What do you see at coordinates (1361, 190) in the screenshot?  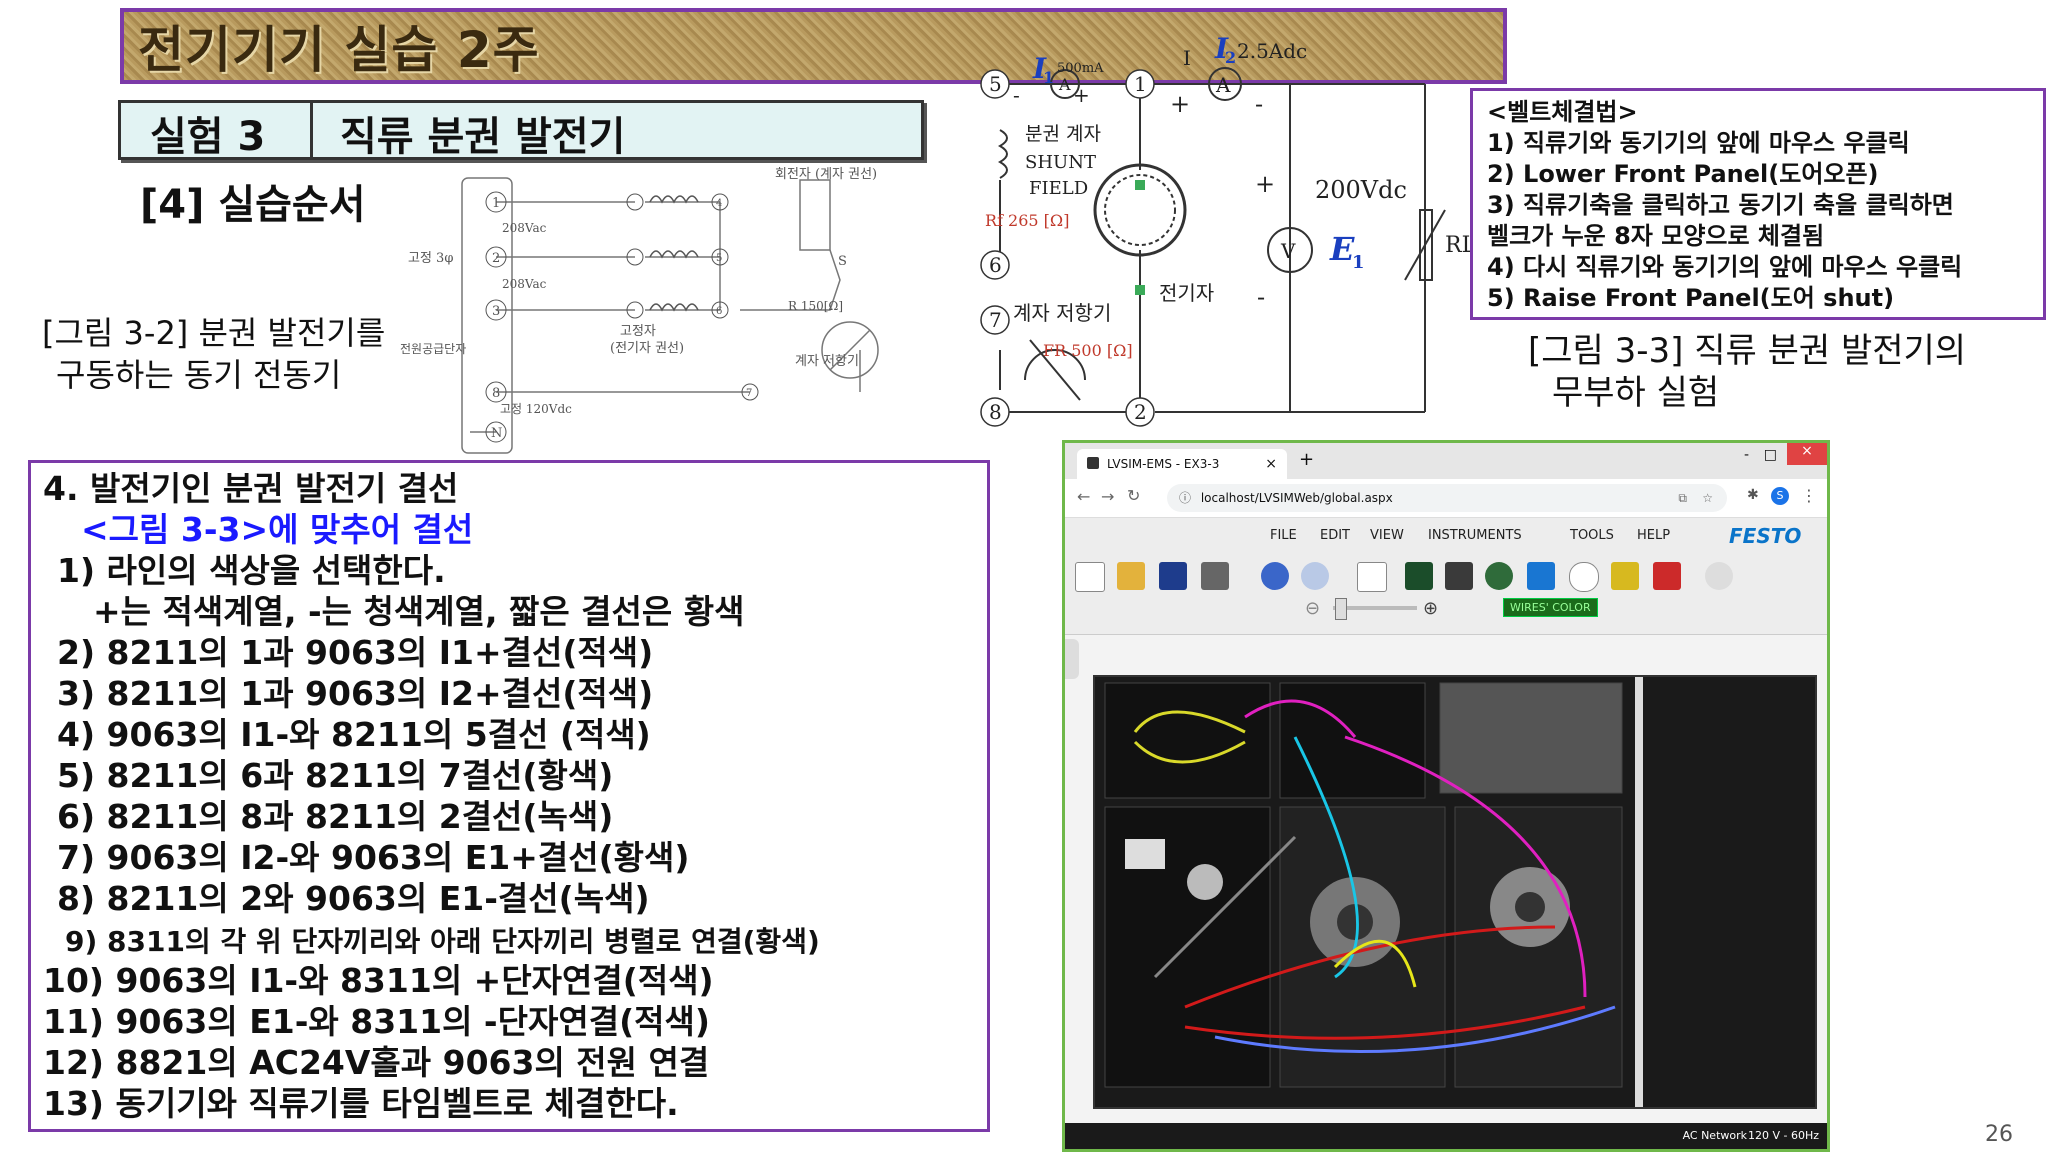 I see `v200-label: 200Vdc` at bounding box center [1361, 190].